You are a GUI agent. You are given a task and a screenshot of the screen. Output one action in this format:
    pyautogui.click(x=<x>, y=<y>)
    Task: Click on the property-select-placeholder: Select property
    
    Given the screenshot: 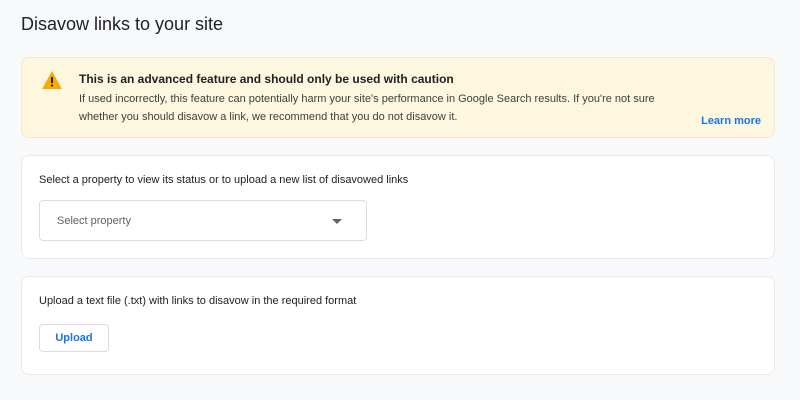 What is the action you would take?
    pyautogui.click(x=94, y=221)
    